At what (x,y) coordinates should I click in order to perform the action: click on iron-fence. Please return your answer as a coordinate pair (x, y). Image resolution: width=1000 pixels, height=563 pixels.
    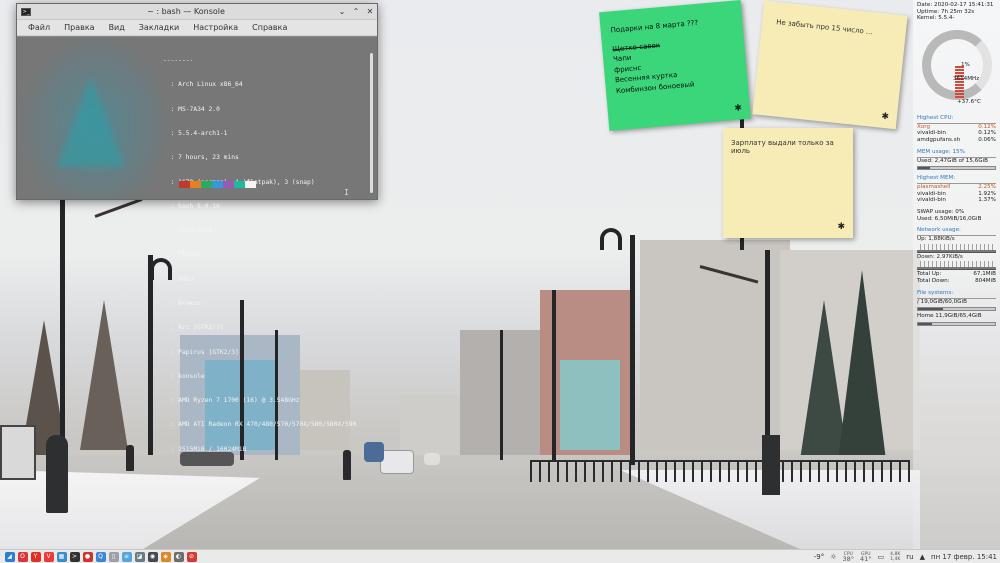
    Looking at the image, I should click on (720, 471).